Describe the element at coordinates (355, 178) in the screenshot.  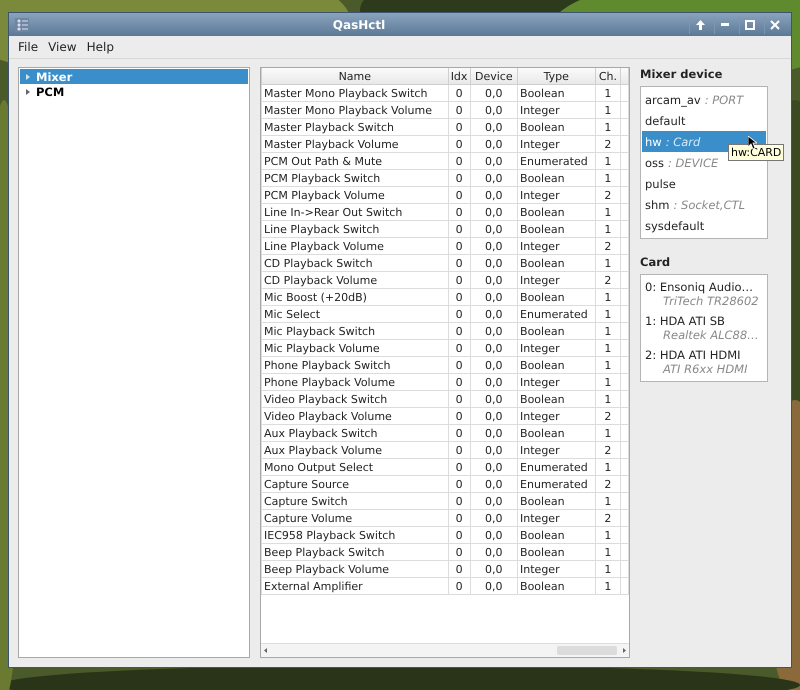
I see `table-cell: PCM Playback Switch` at that location.